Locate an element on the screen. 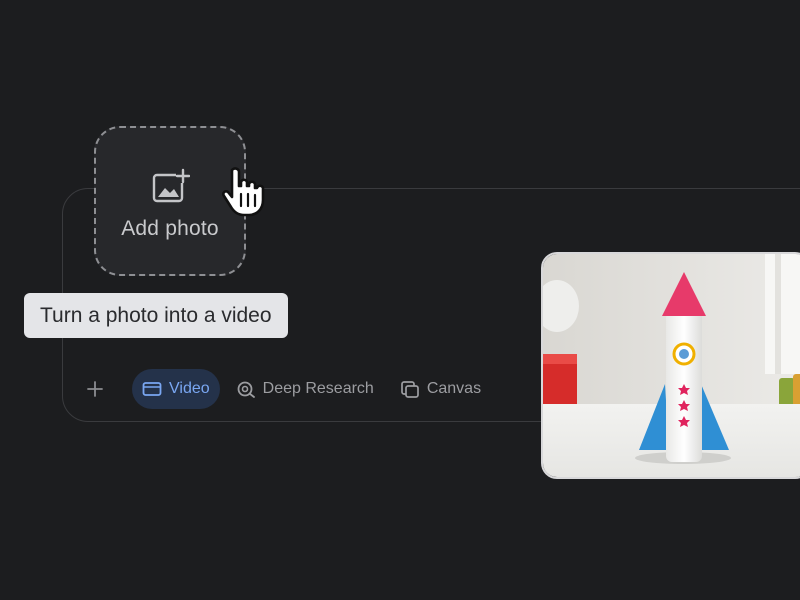  tooltip: Turn a photo into a video is located at coordinates (156, 315).